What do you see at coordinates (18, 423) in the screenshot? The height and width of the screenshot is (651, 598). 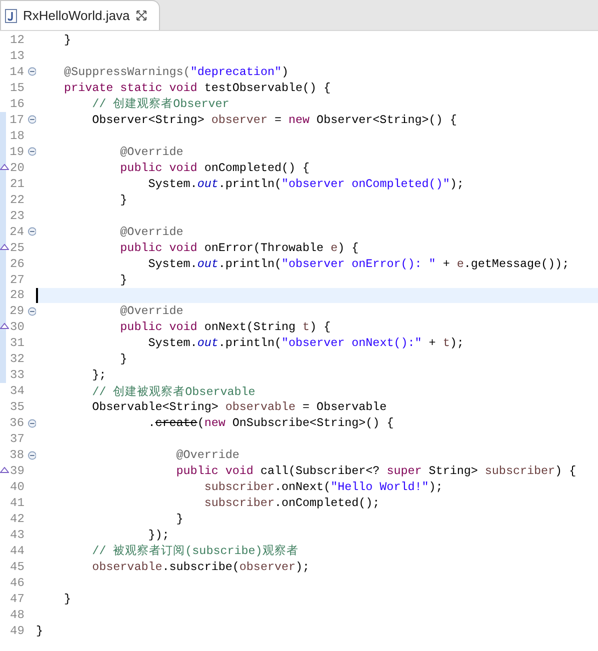 I see `line-number: 36` at bounding box center [18, 423].